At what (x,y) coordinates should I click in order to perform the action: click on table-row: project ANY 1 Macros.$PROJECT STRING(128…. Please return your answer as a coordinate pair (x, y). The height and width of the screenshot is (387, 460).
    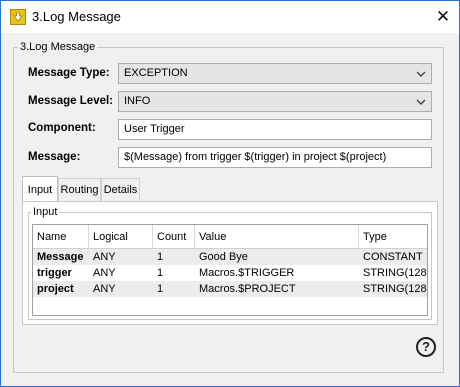
    Looking at the image, I should click on (230, 289).